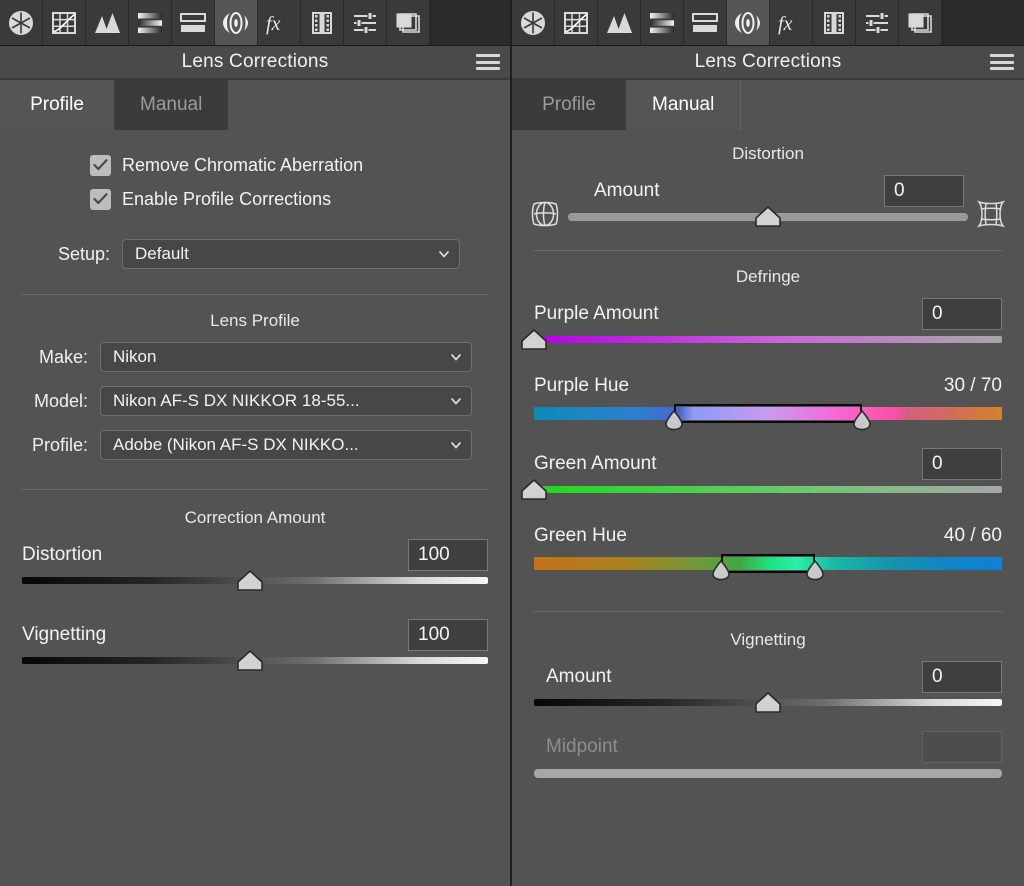 This screenshot has height=886, width=1024. Describe the element at coordinates (862, 420) in the screenshot. I see `slider-knob-purple-hue-high` at that location.